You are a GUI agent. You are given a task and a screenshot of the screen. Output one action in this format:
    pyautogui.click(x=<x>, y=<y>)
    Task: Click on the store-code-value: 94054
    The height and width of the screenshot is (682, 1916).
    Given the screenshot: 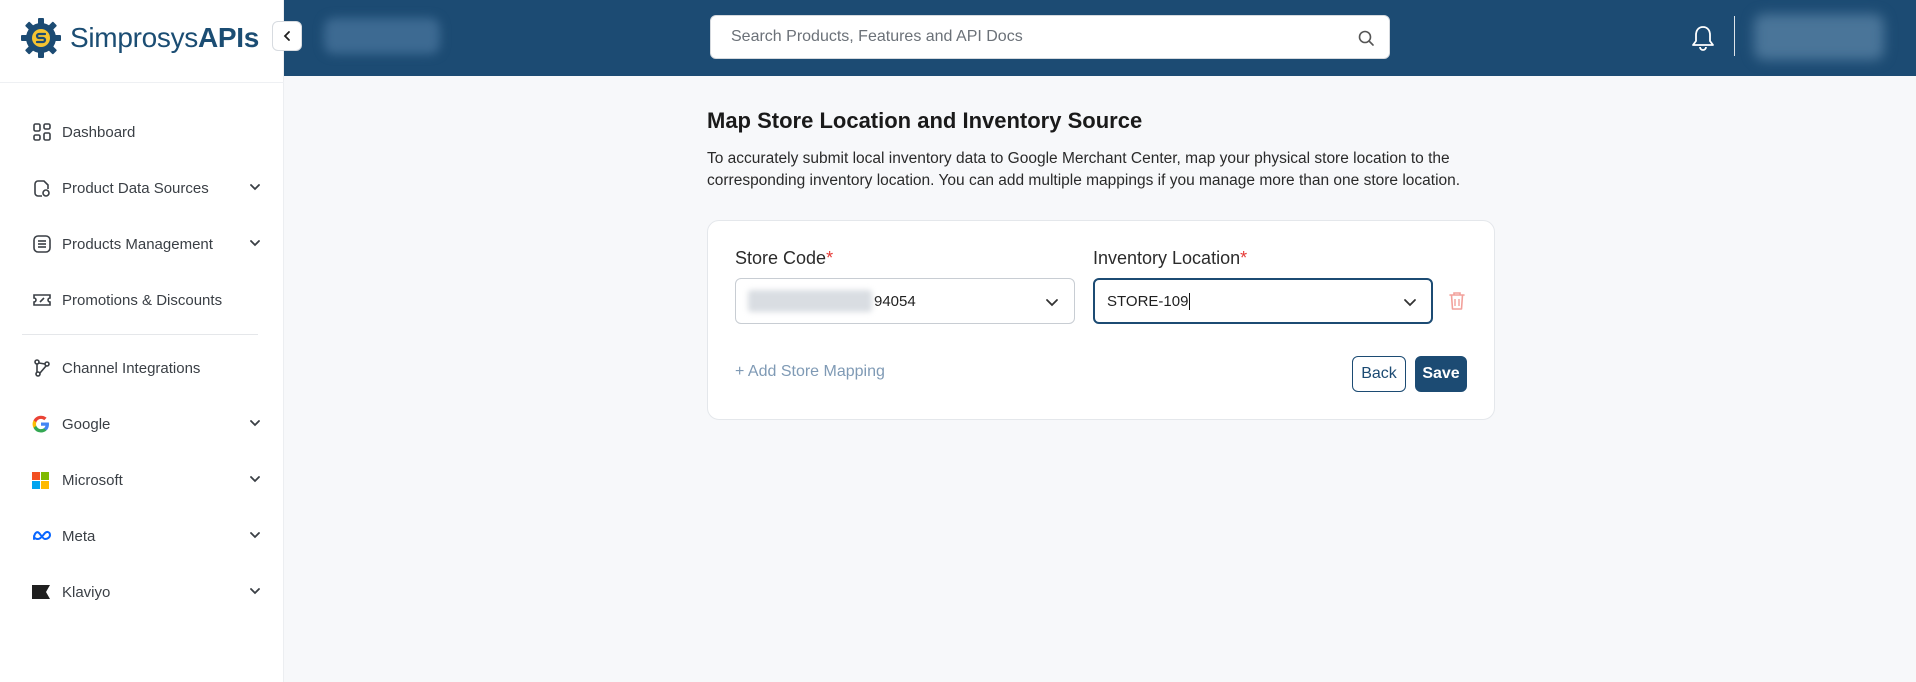 What is the action you would take?
    pyautogui.click(x=895, y=301)
    